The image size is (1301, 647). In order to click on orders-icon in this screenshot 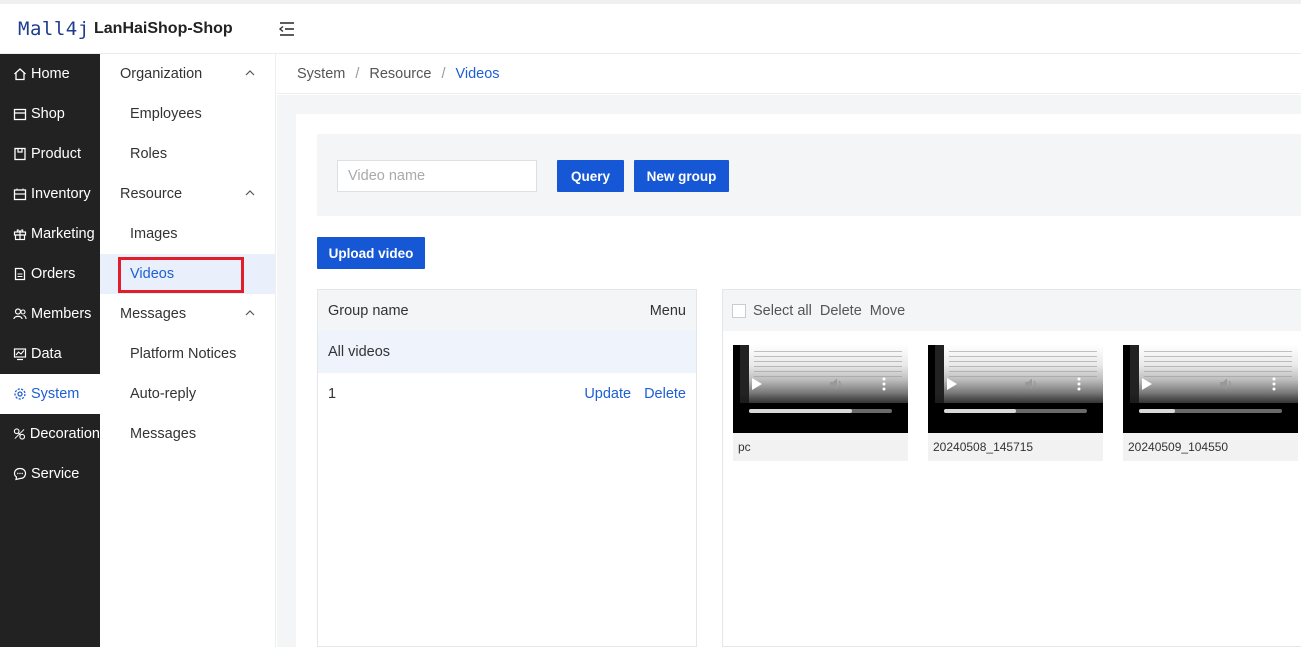, I will do `click(20, 274)`.